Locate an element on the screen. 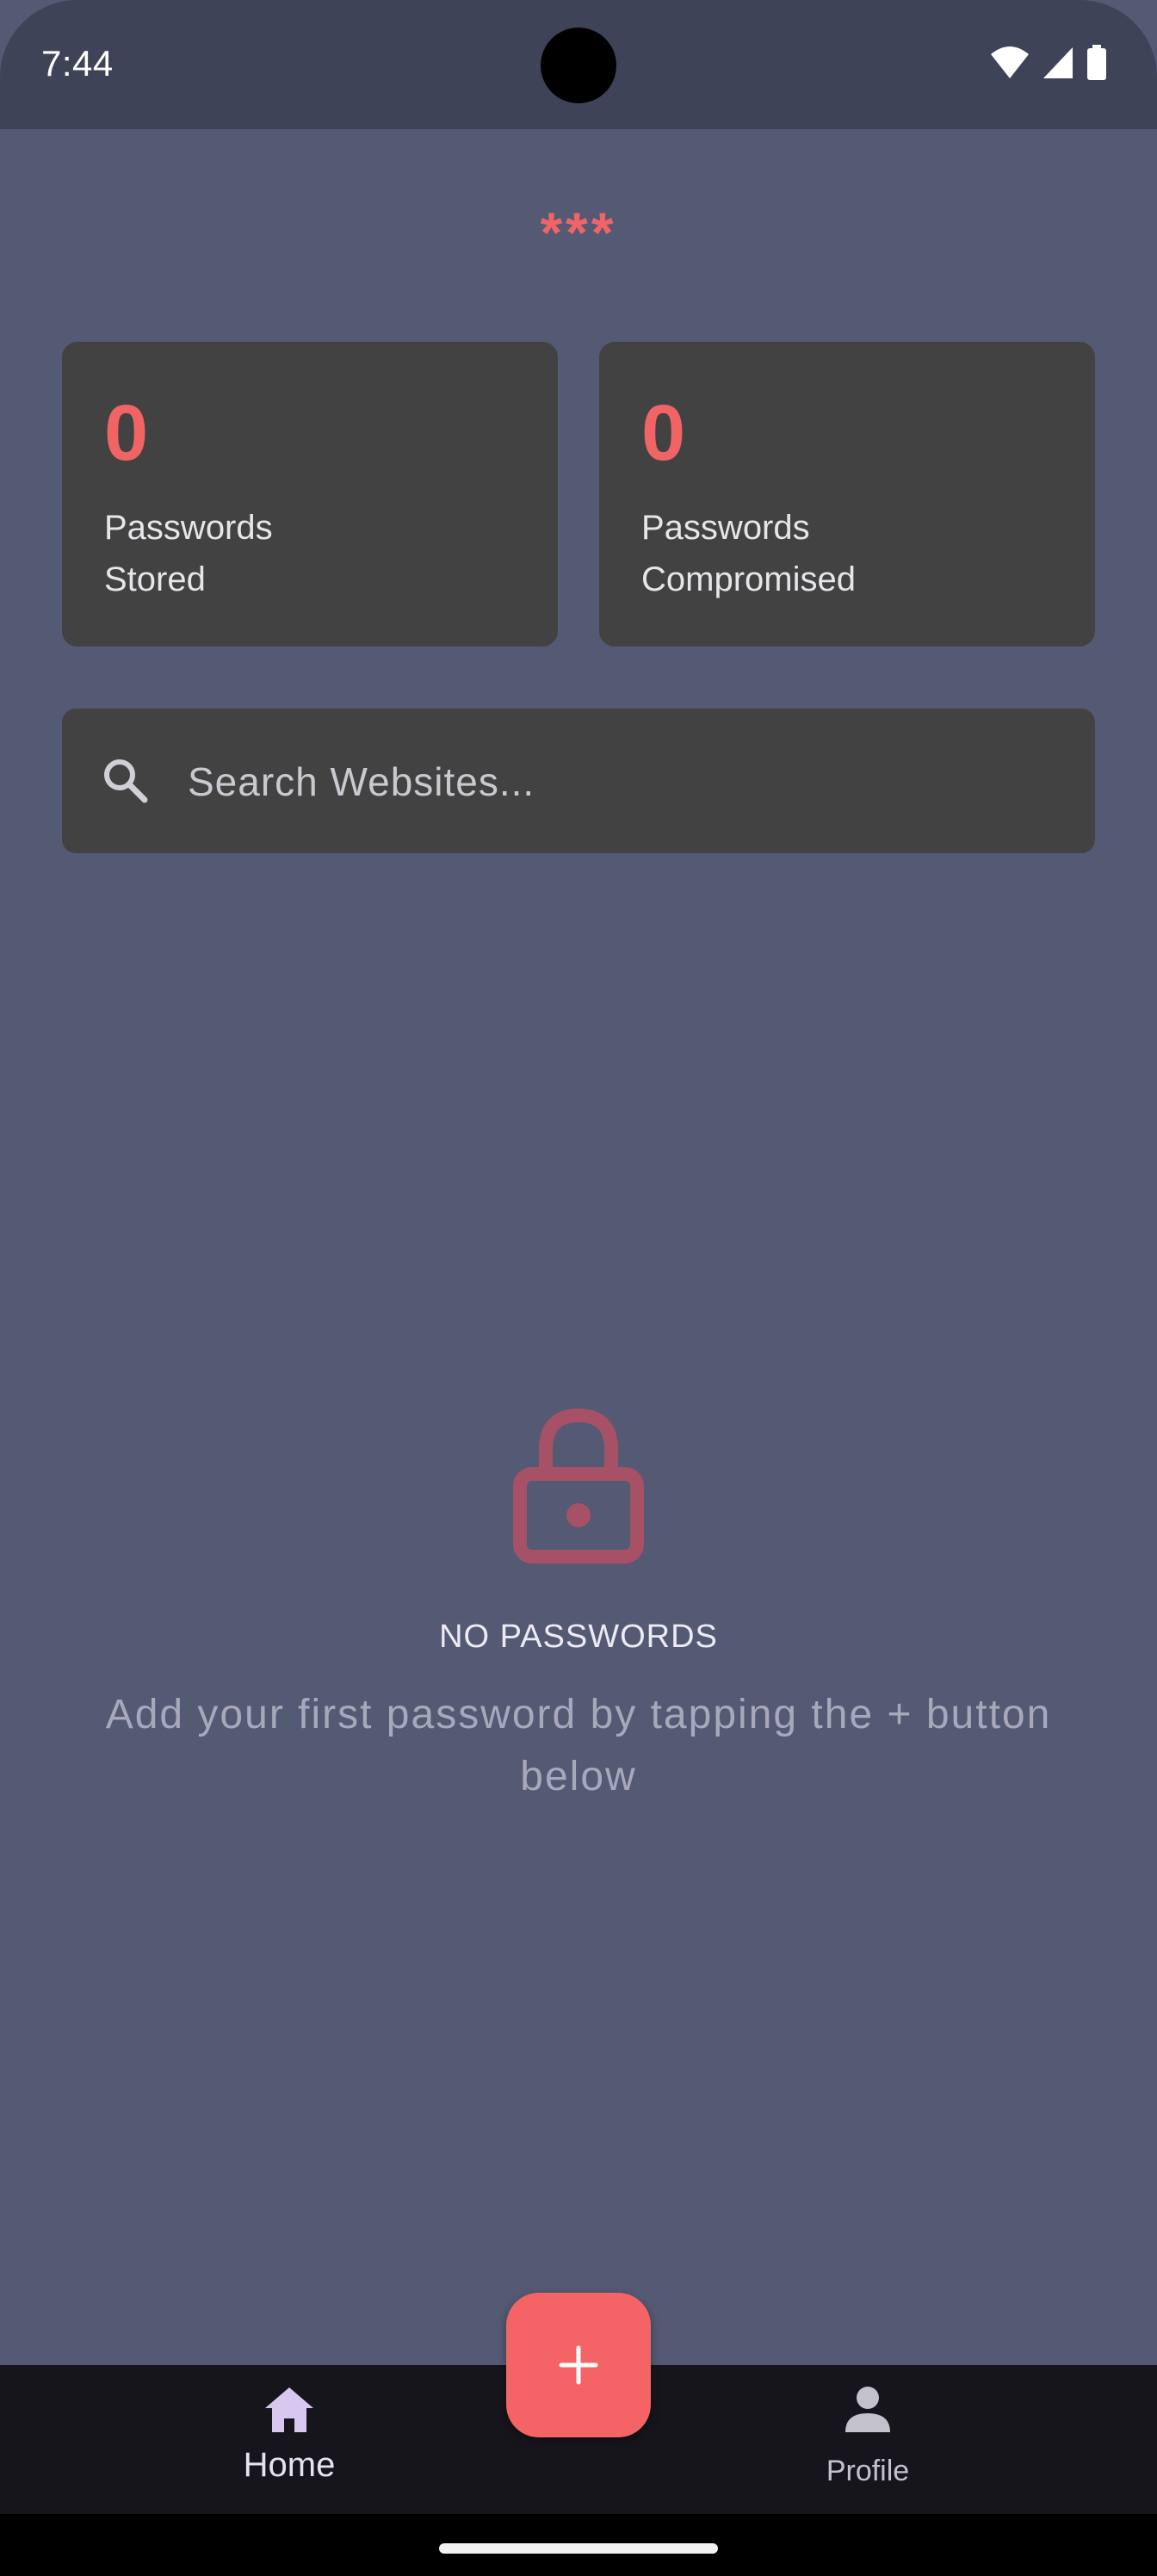 The height and width of the screenshot is (2576, 1157). compromised-count: 0 is located at coordinates (664, 433).